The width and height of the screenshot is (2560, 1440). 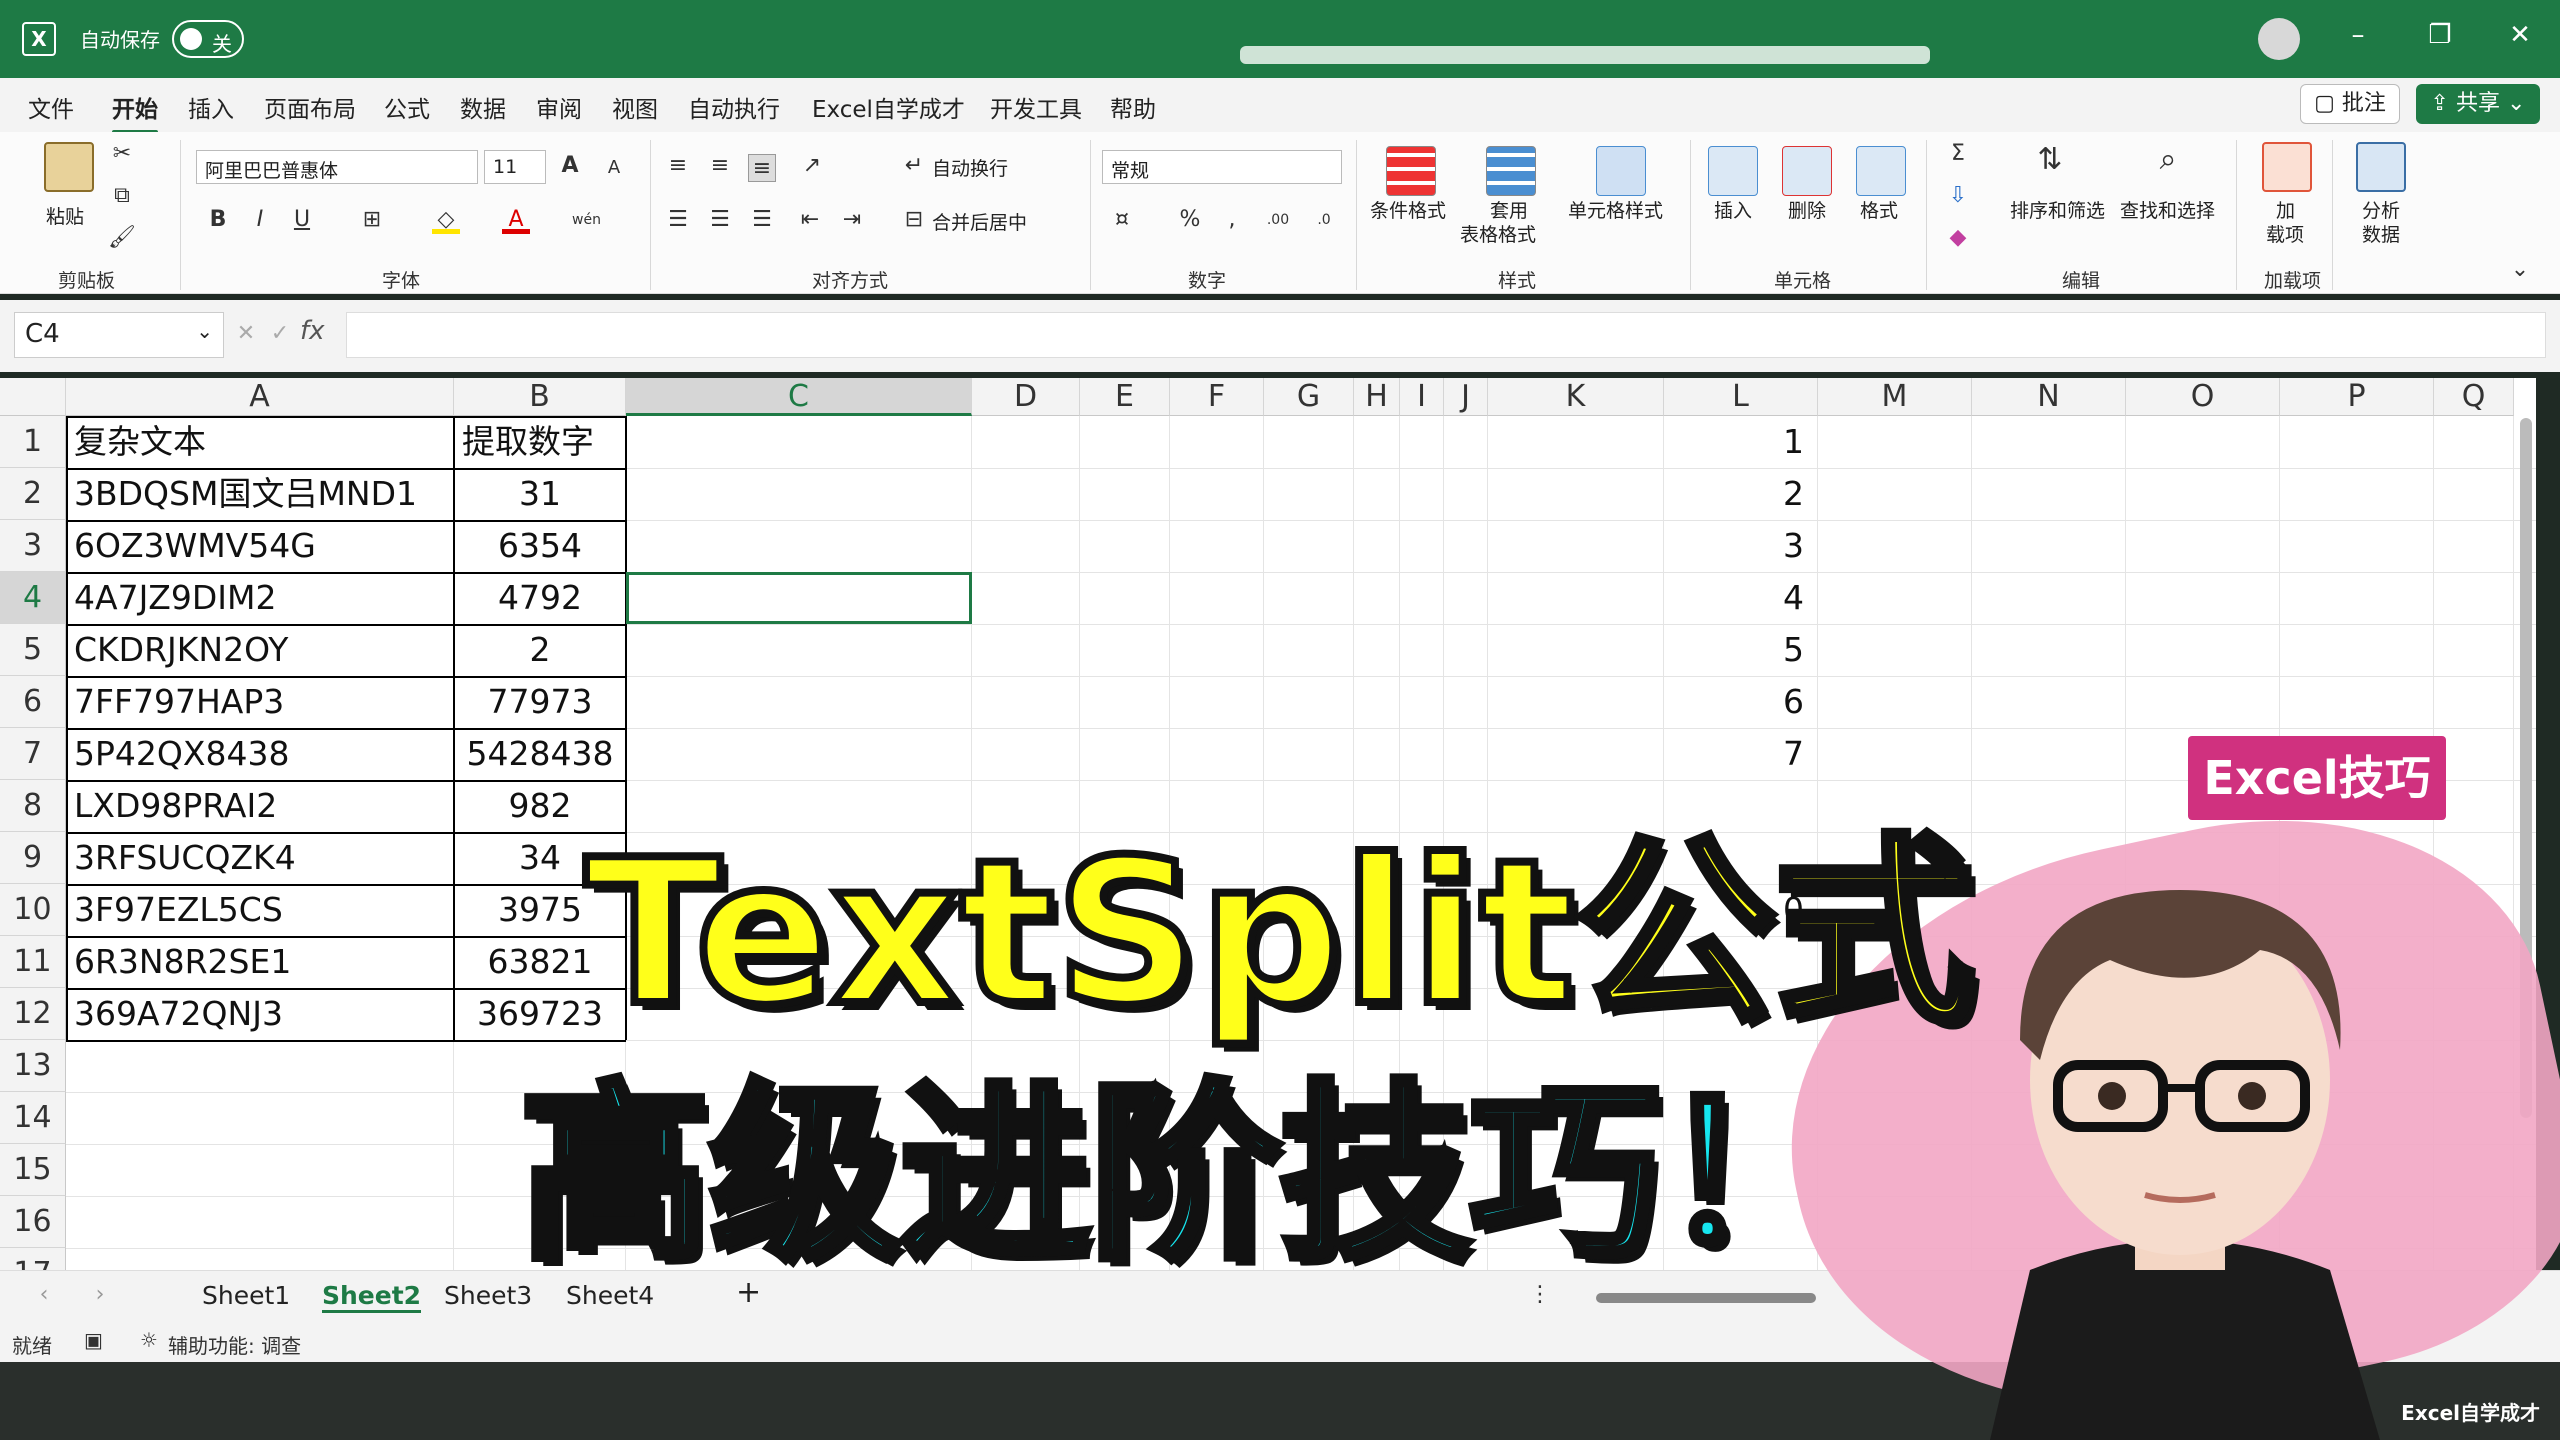 I want to click on column-header-i: I, so click(x=1422, y=397).